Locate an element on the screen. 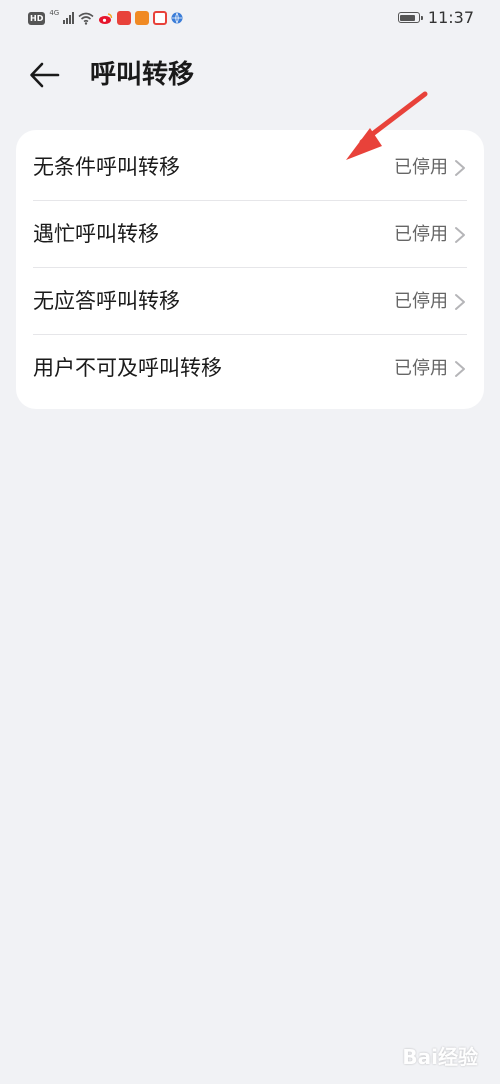 The width and height of the screenshot is (500, 1084). status-icons: HD 4G is located at coordinates (105, 18).